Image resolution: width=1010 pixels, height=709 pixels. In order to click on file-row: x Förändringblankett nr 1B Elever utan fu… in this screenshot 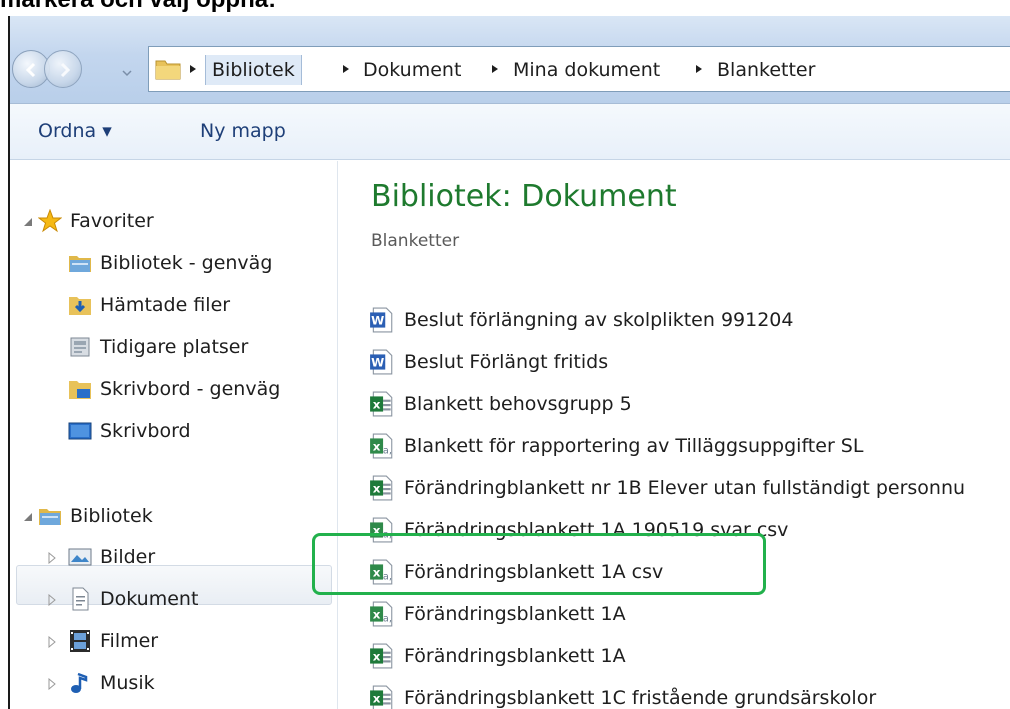, I will do `click(689, 488)`.